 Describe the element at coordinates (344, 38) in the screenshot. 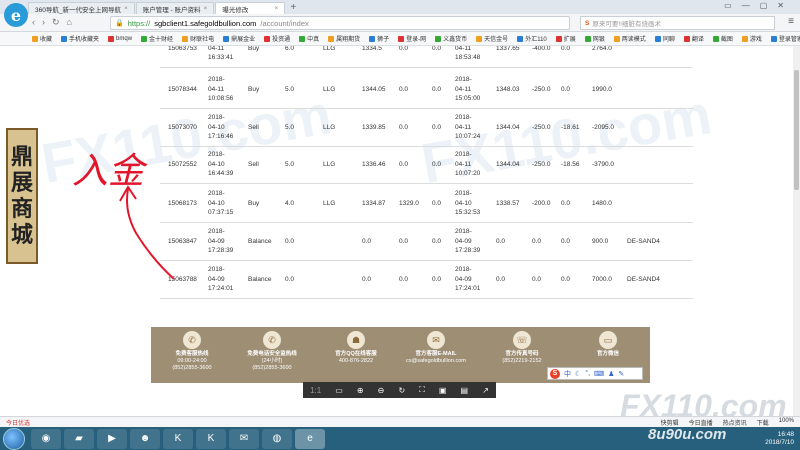

I see `favorite-item: 属翔期货` at that location.